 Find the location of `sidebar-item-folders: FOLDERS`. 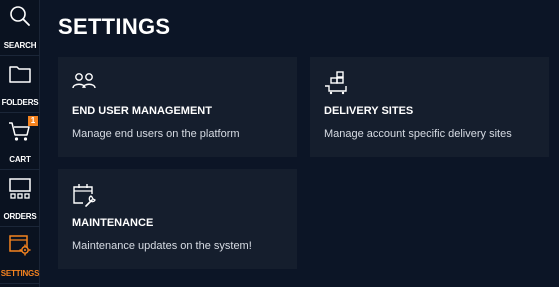

sidebar-item-folders: FOLDERS is located at coordinates (20, 85).